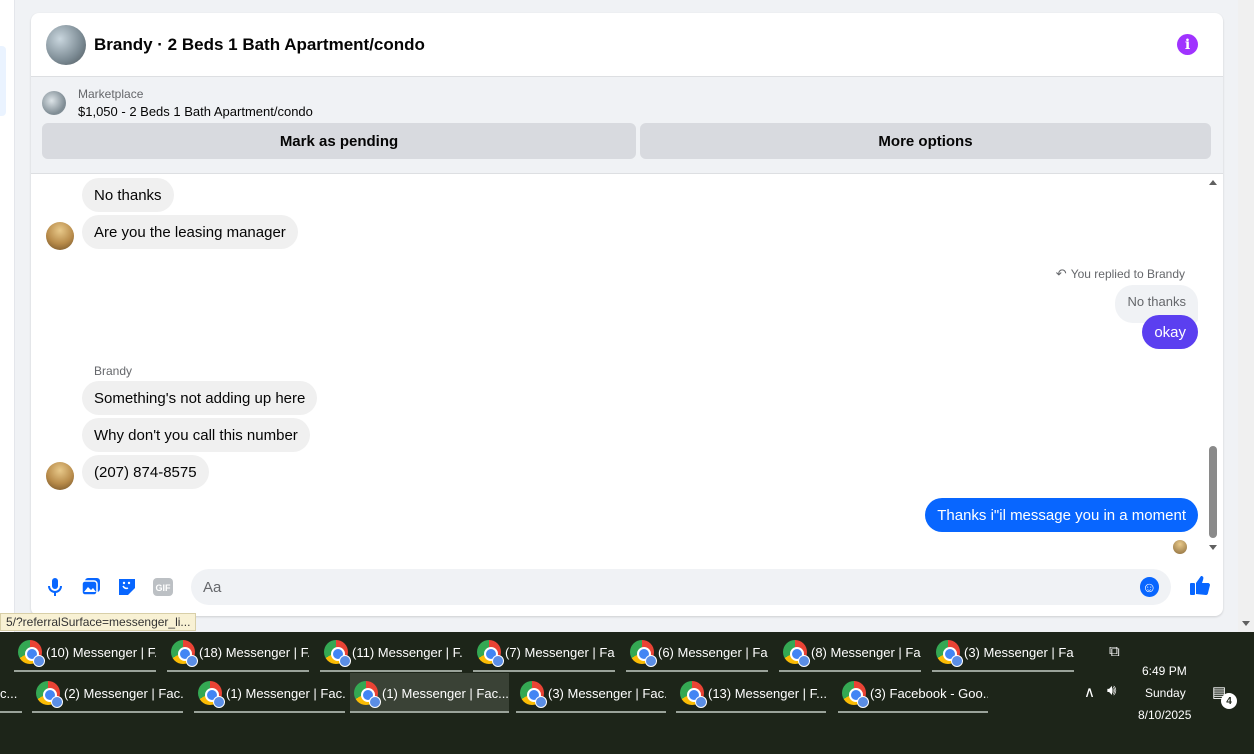 The image size is (1254, 754). I want to click on notification-count-badge: 4, so click(1229, 701).